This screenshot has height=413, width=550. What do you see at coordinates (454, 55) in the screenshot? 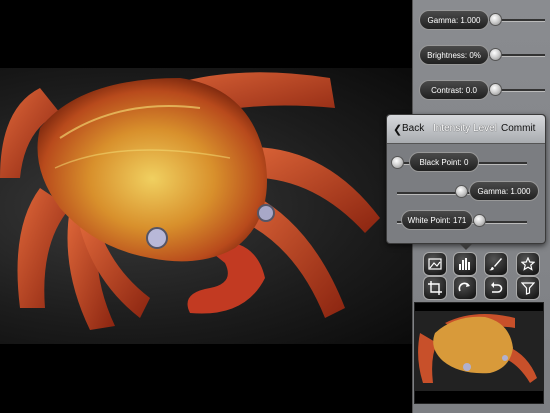
I see `brightness-value-pill: Brightness: 0%` at bounding box center [454, 55].